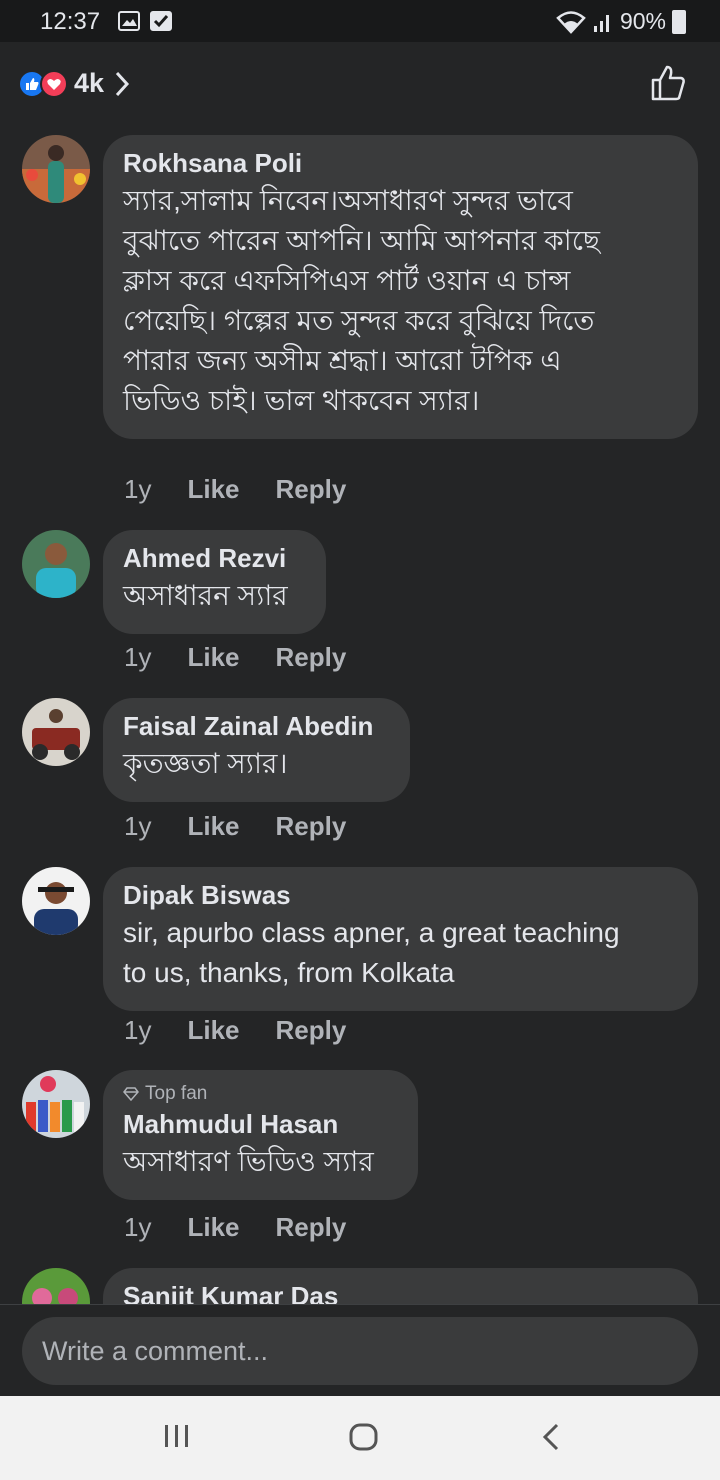 The width and height of the screenshot is (720, 1480). What do you see at coordinates (601, 23) in the screenshot?
I see `signal-icon` at bounding box center [601, 23].